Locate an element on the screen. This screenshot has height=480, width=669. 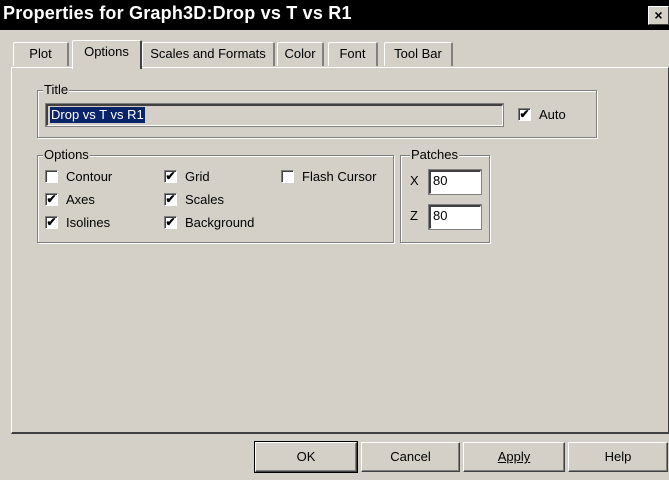
apply-button-label: Apply is located at coordinates (514, 456).